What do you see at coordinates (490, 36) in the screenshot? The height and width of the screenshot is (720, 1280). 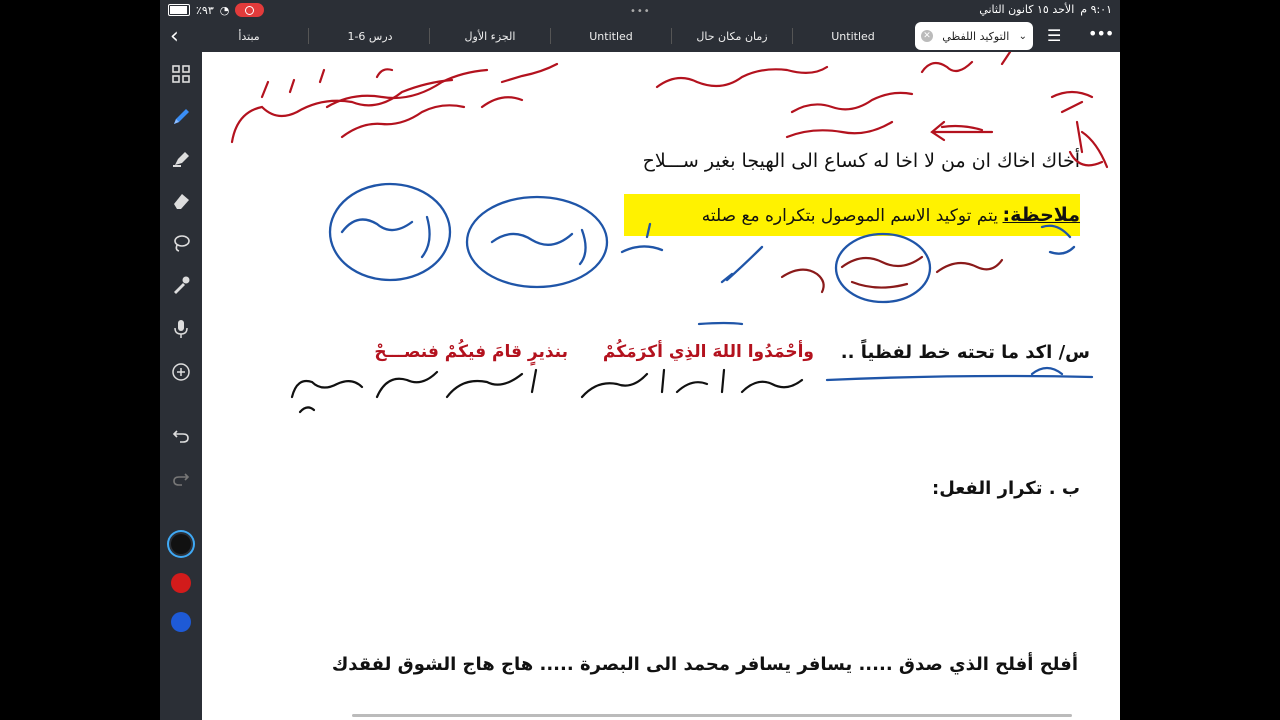 I see `tab-part-one: الجزء الأول` at bounding box center [490, 36].